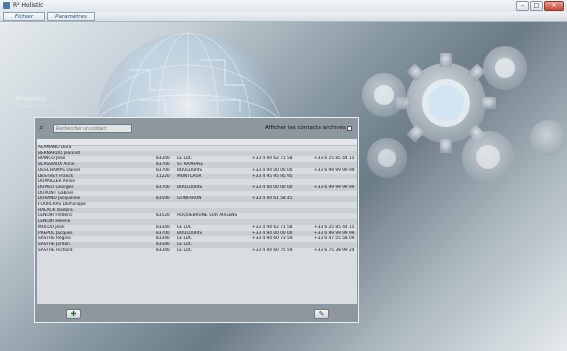 The width and height of the screenshot is (567, 351). Describe the element at coordinates (28, 5) in the screenshot. I see `window-title: R² Holistic` at that location.